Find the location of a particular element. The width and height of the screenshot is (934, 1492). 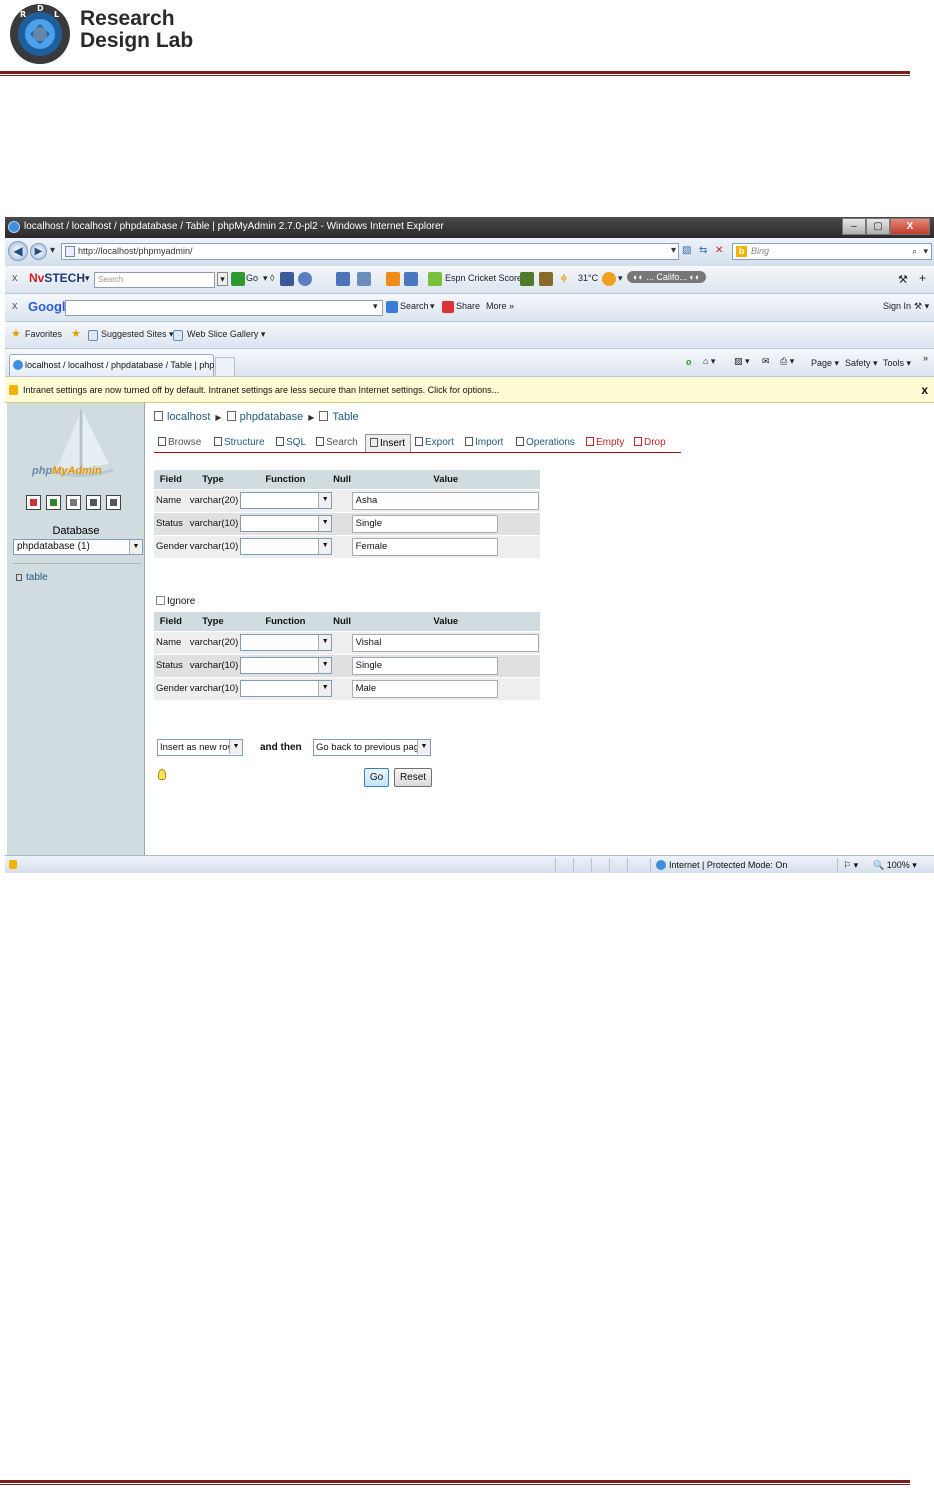

insert-mode-select: Insert as new row ▼ is located at coordinates (200, 747).